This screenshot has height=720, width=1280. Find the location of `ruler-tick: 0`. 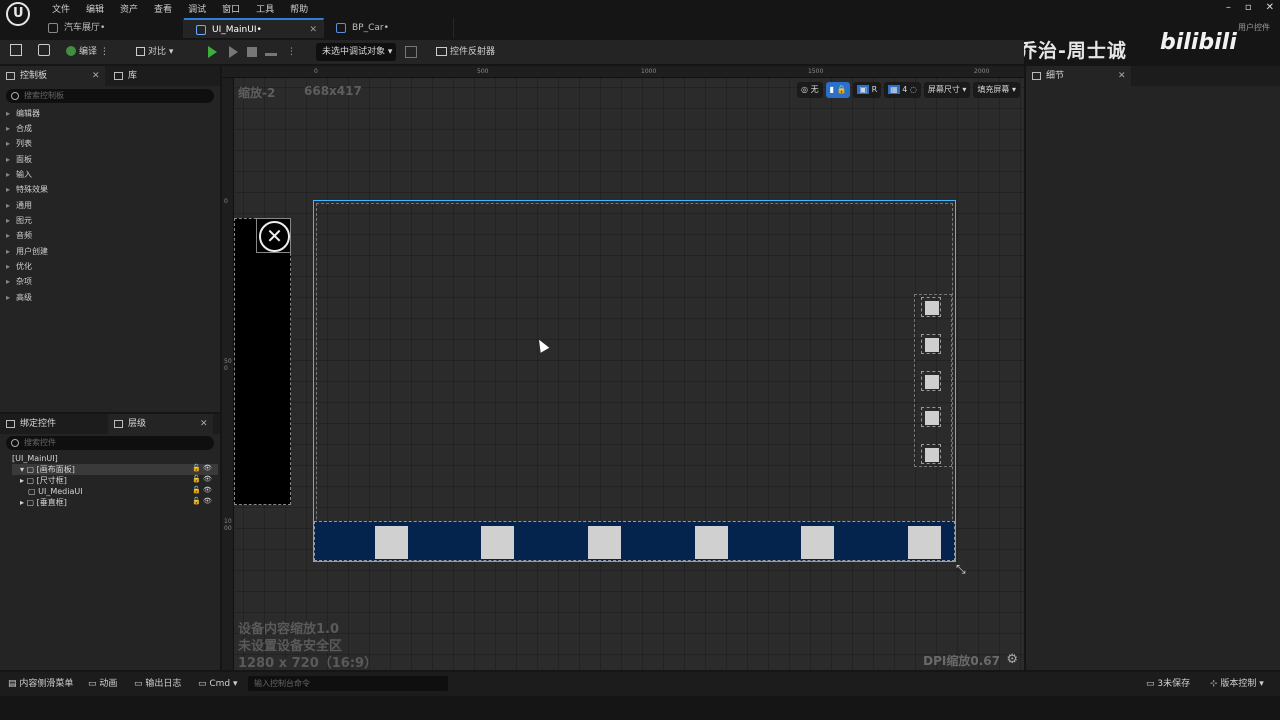

ruler-tick: 0 is located at coordinates (226, 201).